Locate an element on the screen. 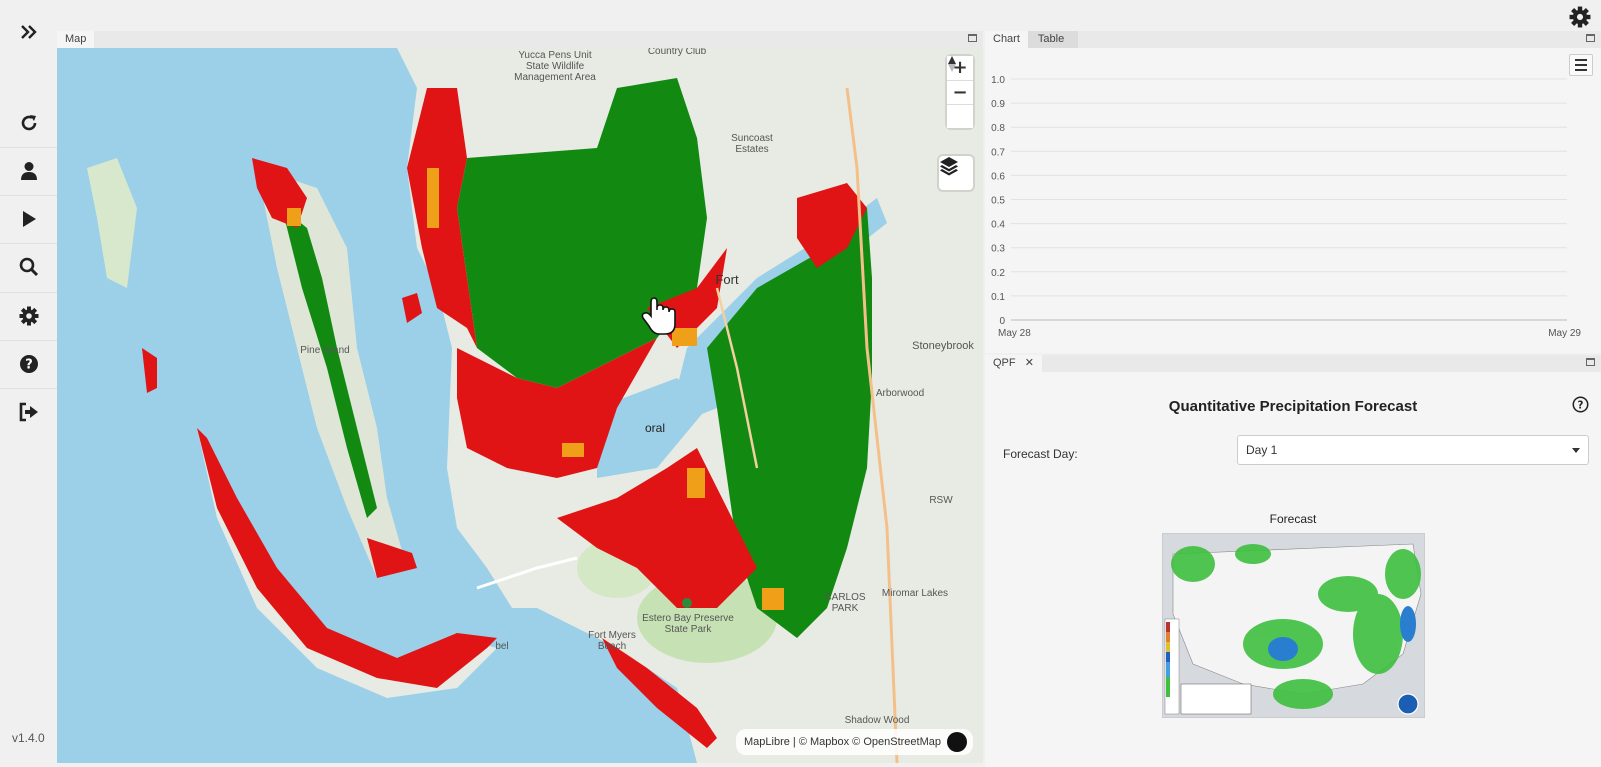 This screenshot has height=767, width=1601. y-tick-label: 0.8 is located at coordinates (998, 128).